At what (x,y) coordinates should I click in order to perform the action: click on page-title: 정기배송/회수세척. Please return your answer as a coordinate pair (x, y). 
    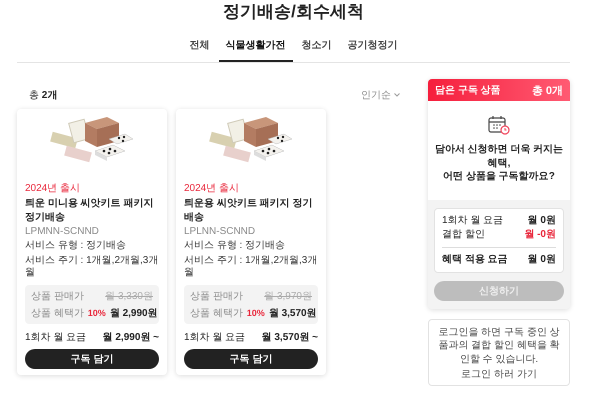
    Looking at the image, I should click on (293, 12).